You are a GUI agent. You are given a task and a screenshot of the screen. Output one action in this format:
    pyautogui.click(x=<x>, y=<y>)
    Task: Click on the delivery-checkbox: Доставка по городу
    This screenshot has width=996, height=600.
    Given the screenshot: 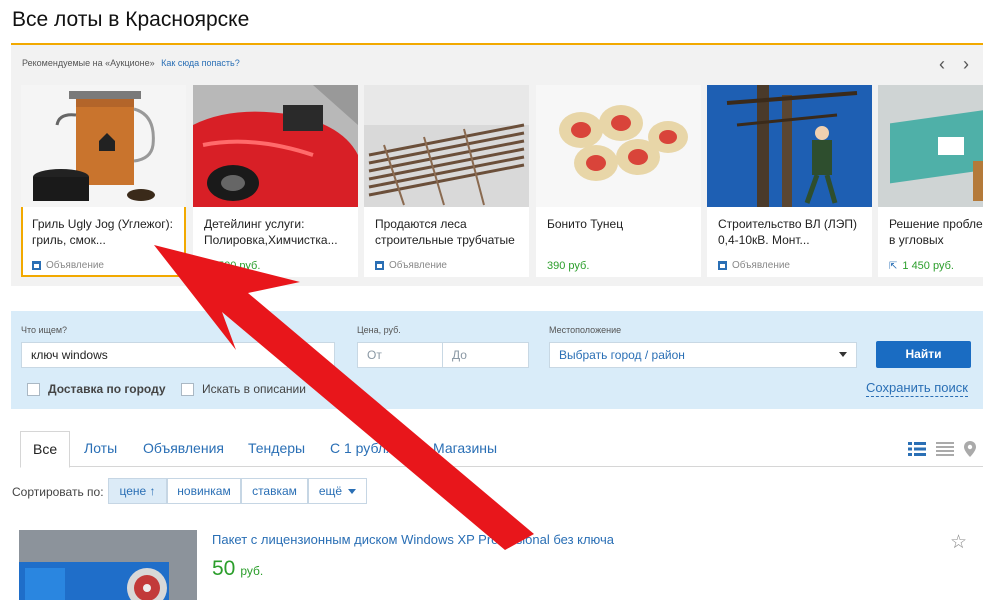 What is the action you would take?
    pyautogui.click(x=96, y=389)
    